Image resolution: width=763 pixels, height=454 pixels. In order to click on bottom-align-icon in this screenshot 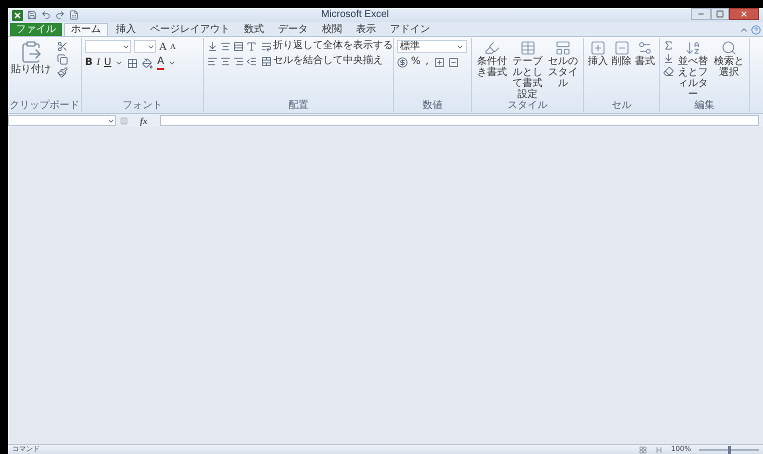, I will do `click(238, 46)`.